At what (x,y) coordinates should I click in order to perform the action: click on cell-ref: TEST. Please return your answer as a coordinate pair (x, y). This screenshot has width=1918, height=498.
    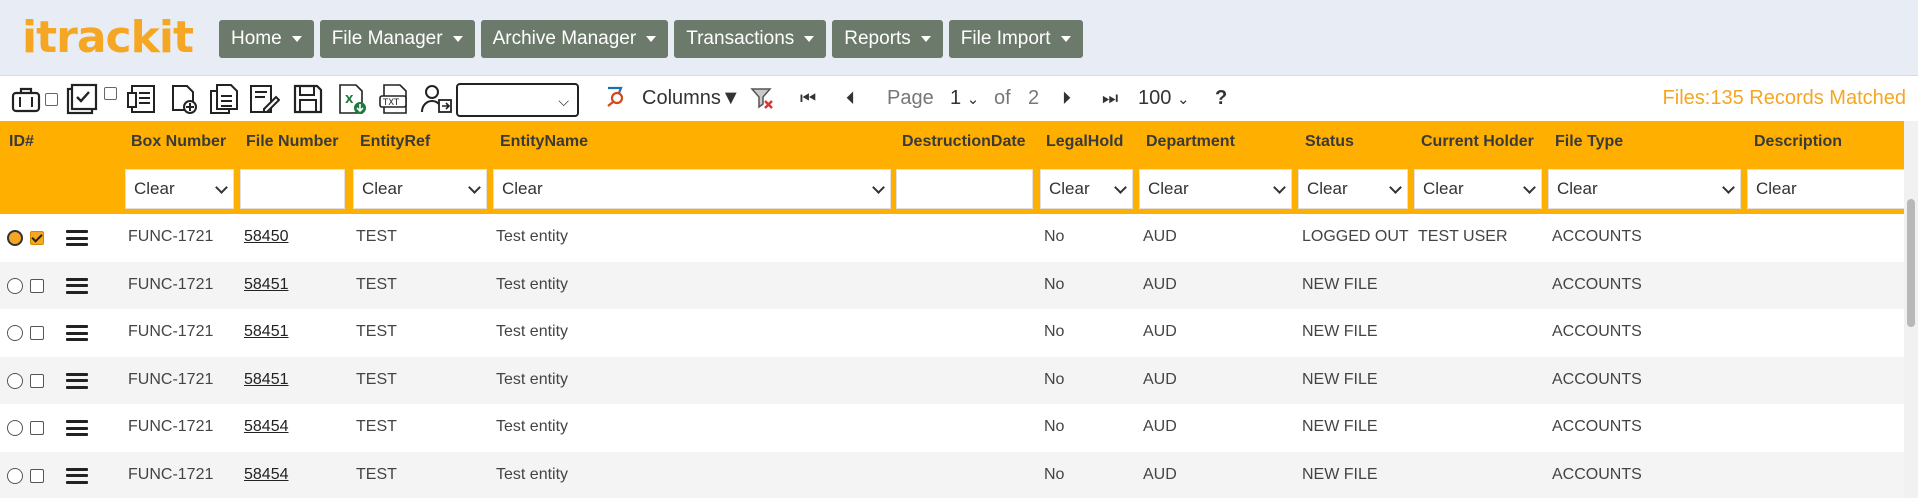
    Looking at the image, I should click on (376, 331).